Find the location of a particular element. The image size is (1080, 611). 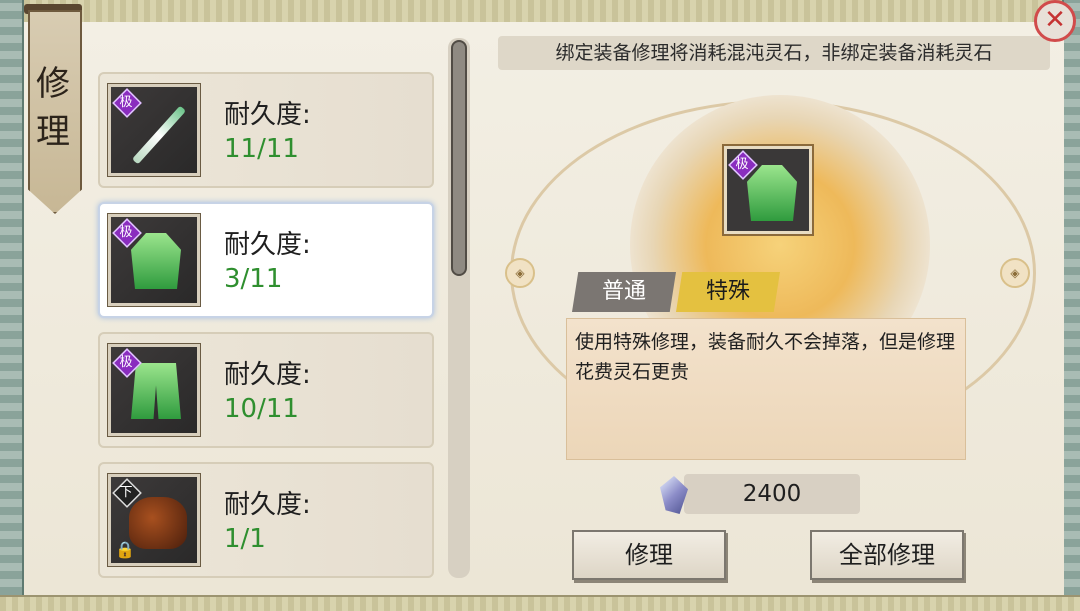

equipment-item-selected: 极 耐久度: 3/11 is located at coordinates (266, 260).